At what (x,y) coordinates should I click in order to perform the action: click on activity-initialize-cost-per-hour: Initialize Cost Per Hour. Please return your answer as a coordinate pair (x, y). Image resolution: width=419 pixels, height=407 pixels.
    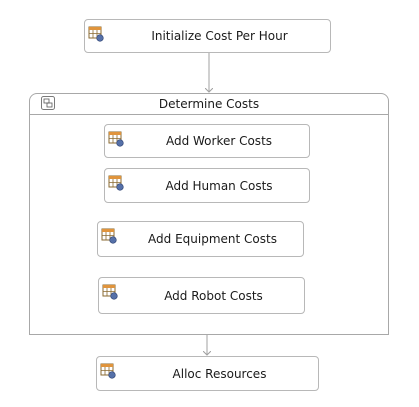
    Looking at the image, I should click on (207, 36).